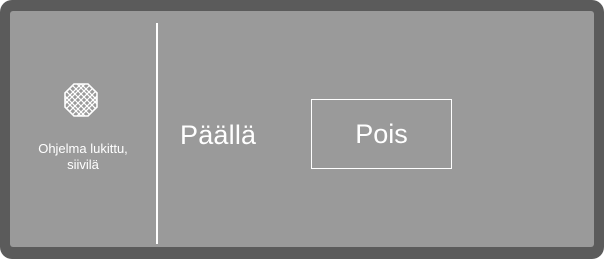 This screenshot has height=259, width=604. Describe the element at coordinates (218, 135) in the screenshot. I see `option-on-button: Päällä` at that location.